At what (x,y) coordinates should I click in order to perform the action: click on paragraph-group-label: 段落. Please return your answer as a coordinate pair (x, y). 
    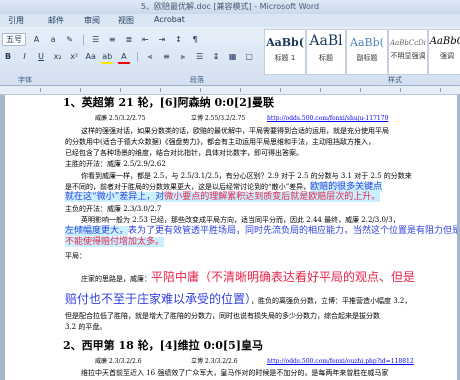
    Looking at the image, I should click on (197, 80).